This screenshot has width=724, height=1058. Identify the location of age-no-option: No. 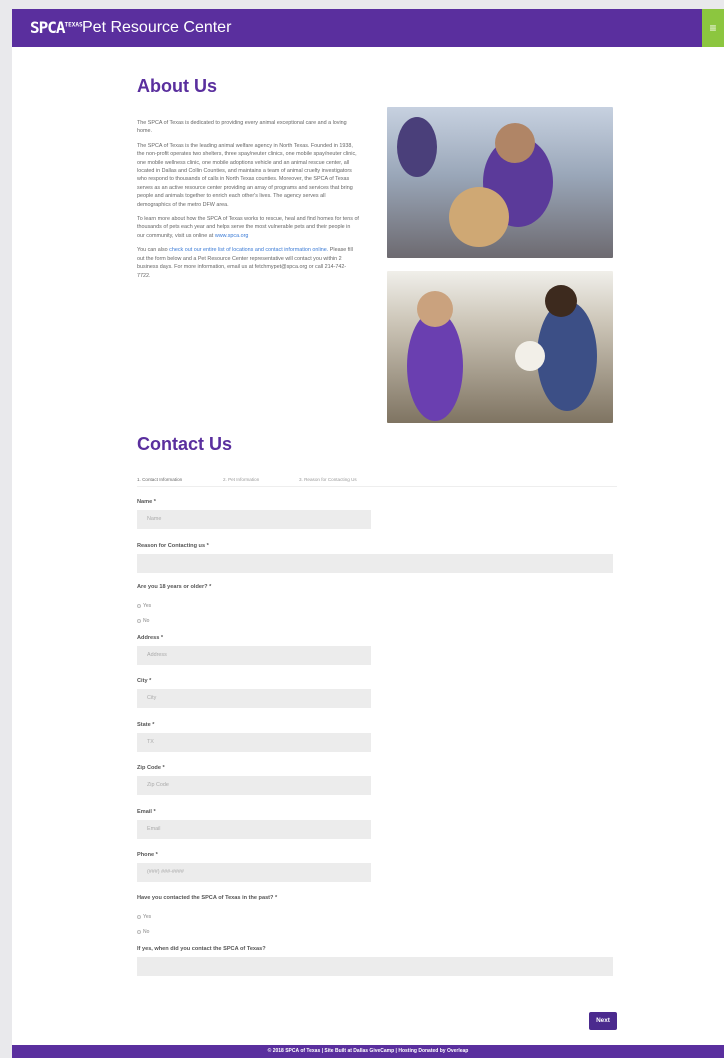
(143, 621).